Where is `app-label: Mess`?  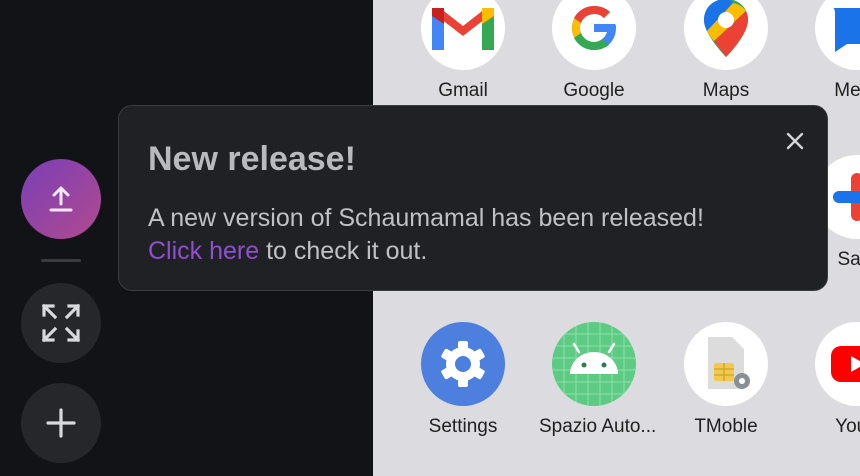
app-label: Mess is located at coordinates (847, 90).